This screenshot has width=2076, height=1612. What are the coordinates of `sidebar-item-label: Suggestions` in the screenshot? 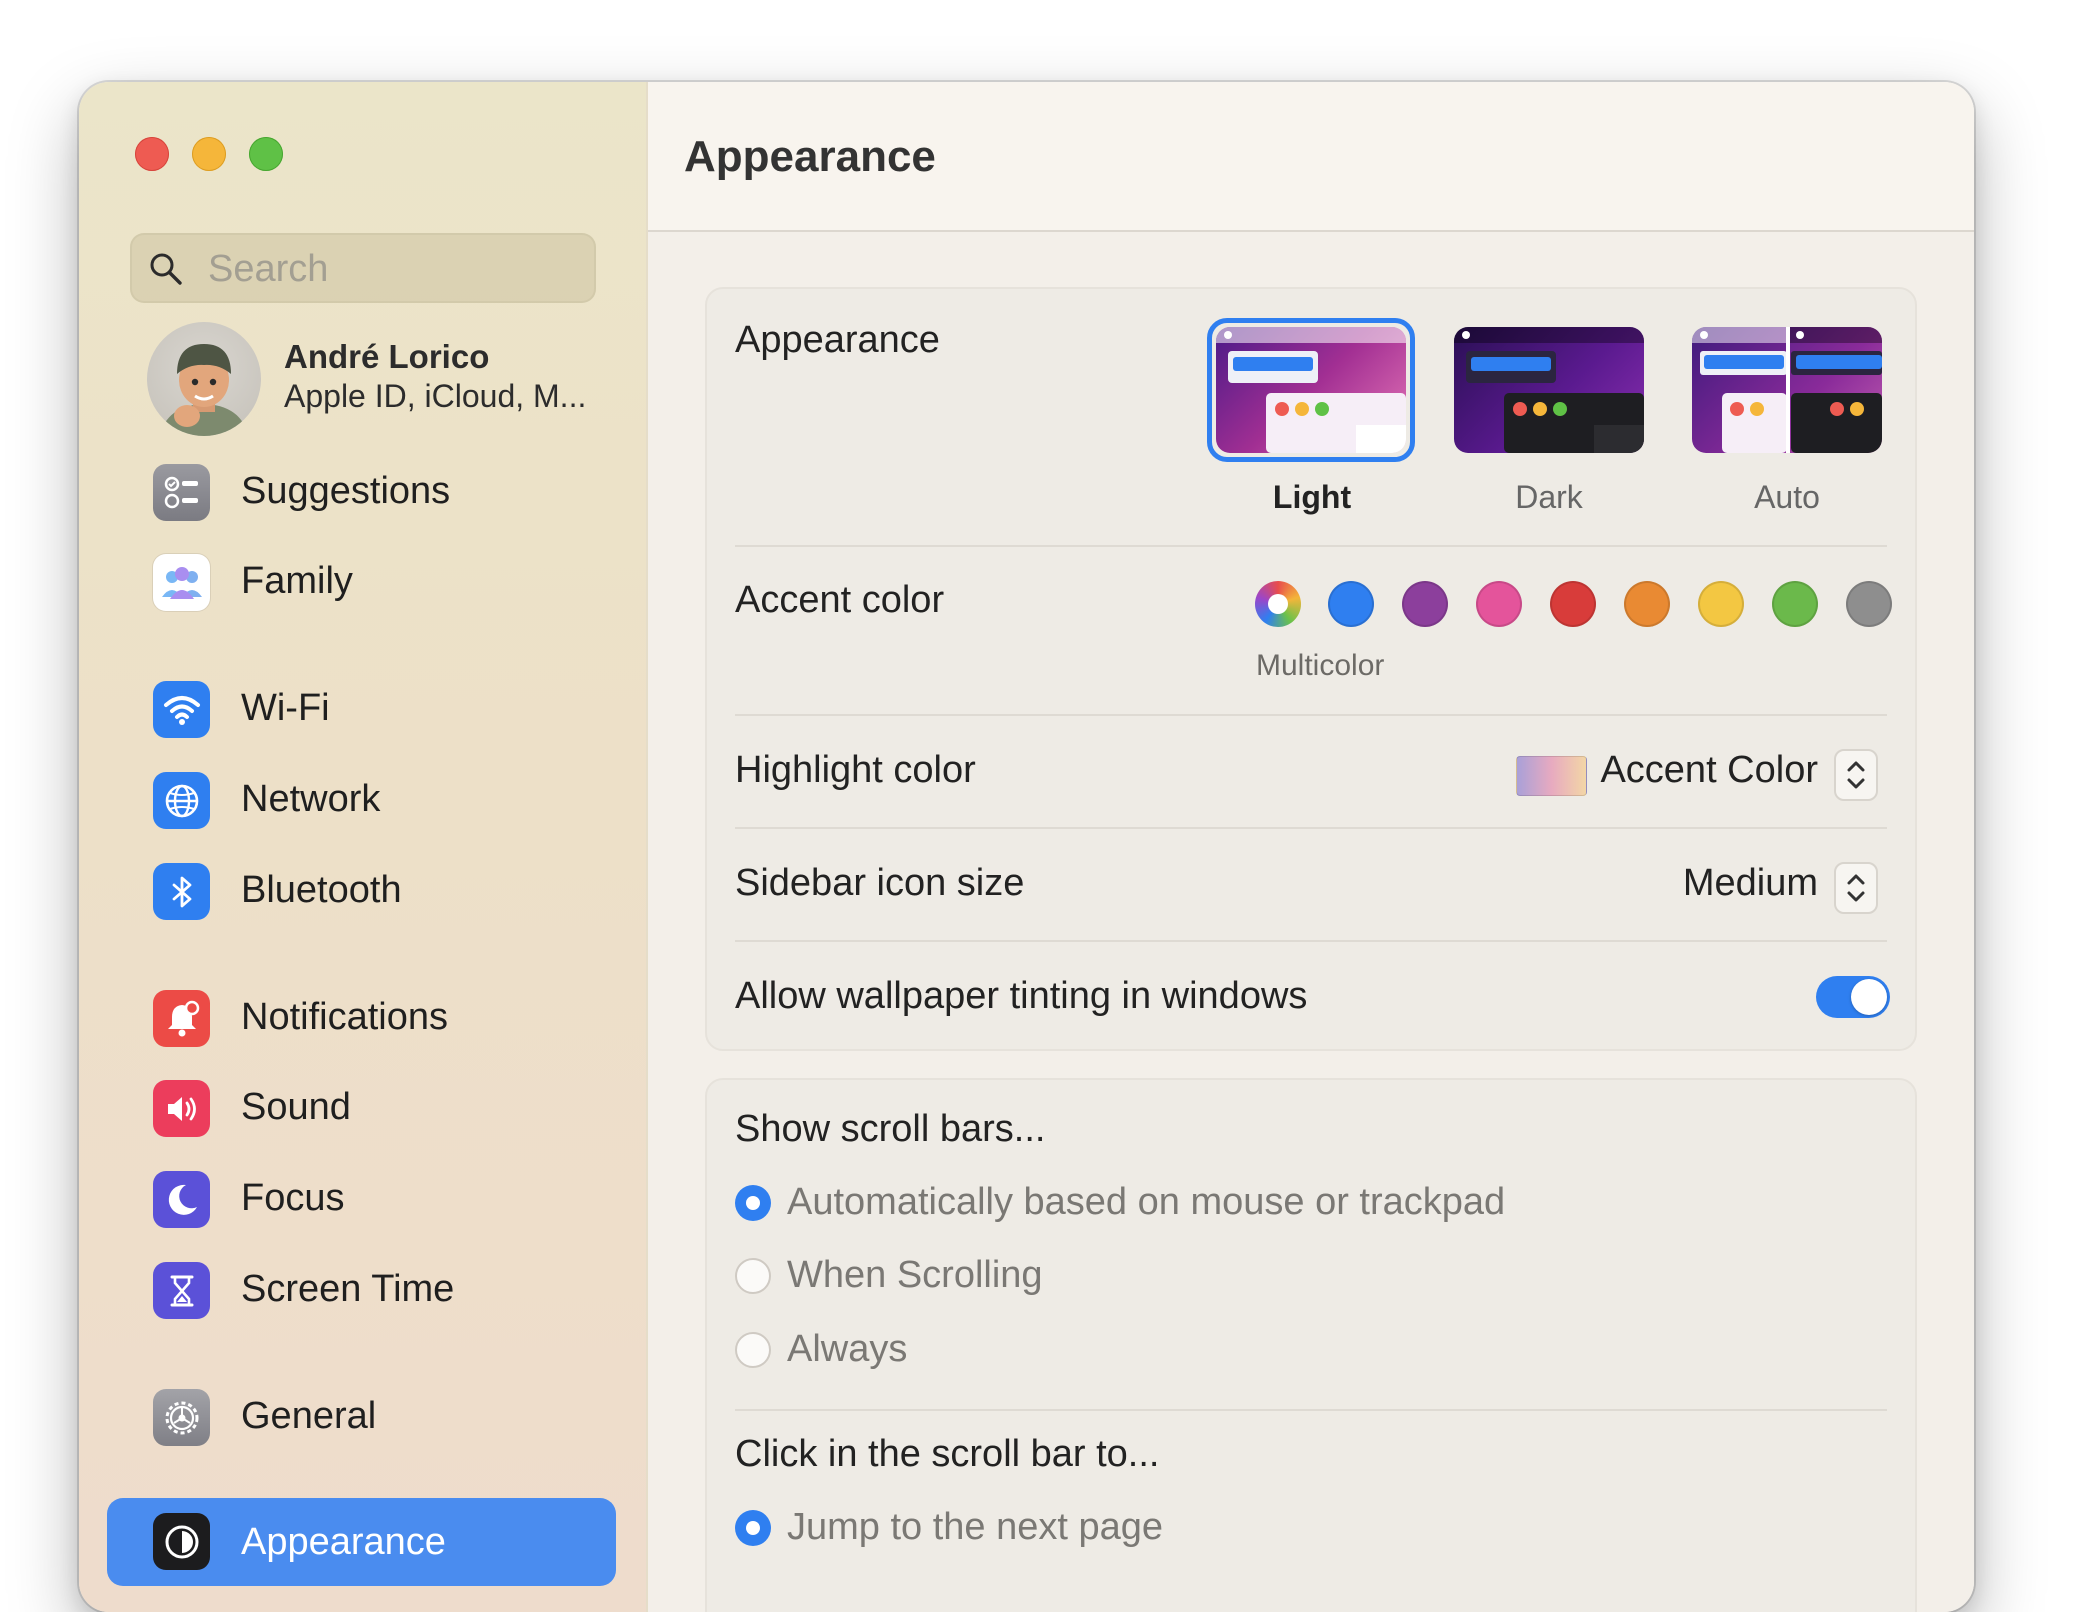 It's located at (346, 491).